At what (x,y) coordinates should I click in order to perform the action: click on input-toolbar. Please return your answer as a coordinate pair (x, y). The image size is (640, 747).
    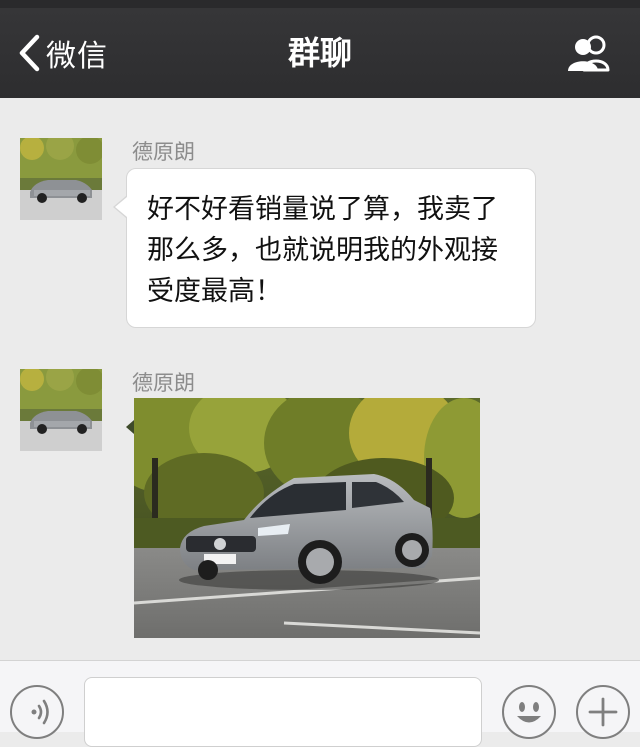
    Looking at the image, I should click on (320, 703).